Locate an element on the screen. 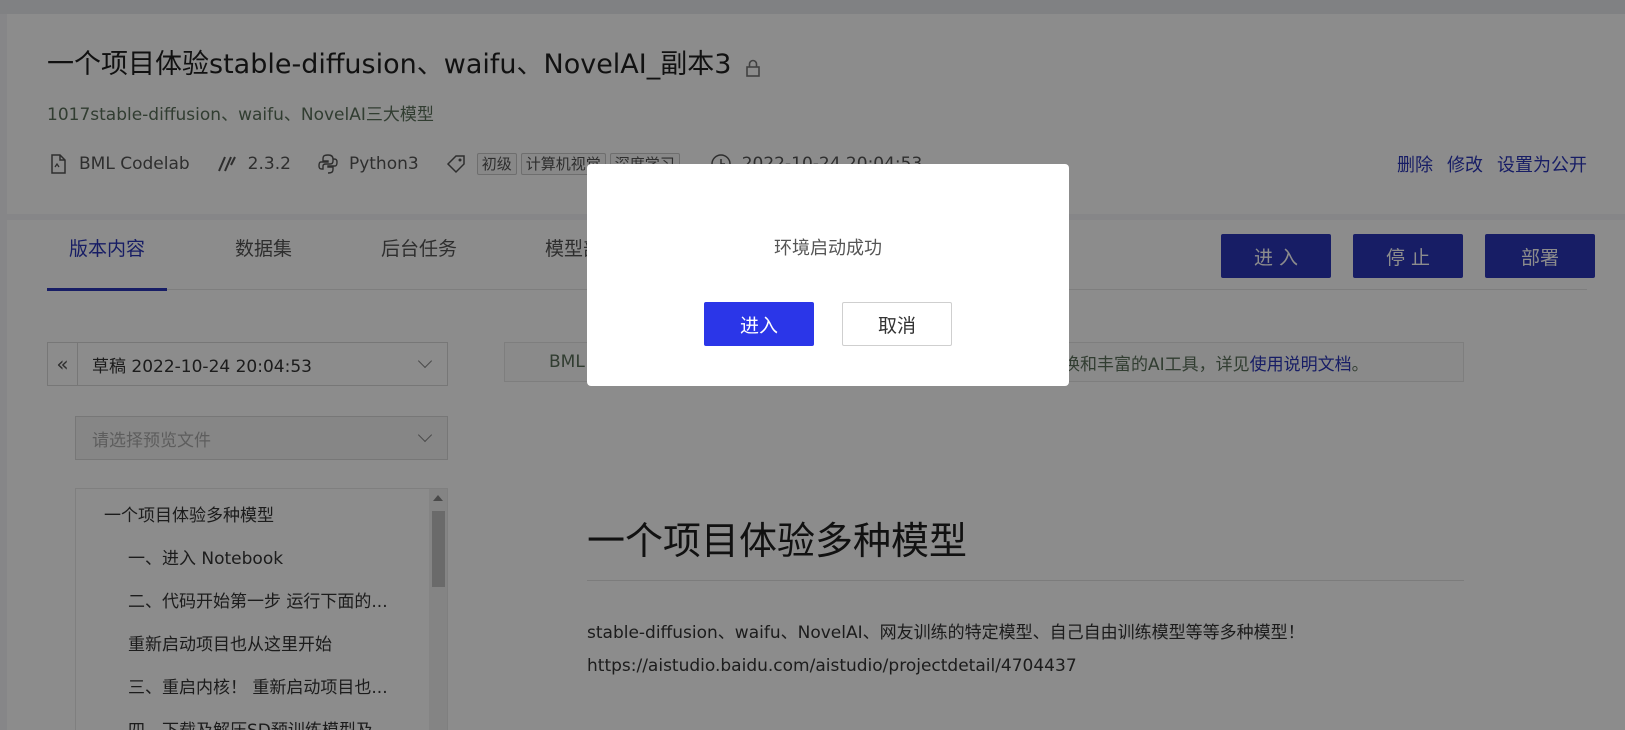 The image size is (1625, 730). environment-ready-dialog: 环境启动成功 进入 取消 is located at coordinates (828, 275).